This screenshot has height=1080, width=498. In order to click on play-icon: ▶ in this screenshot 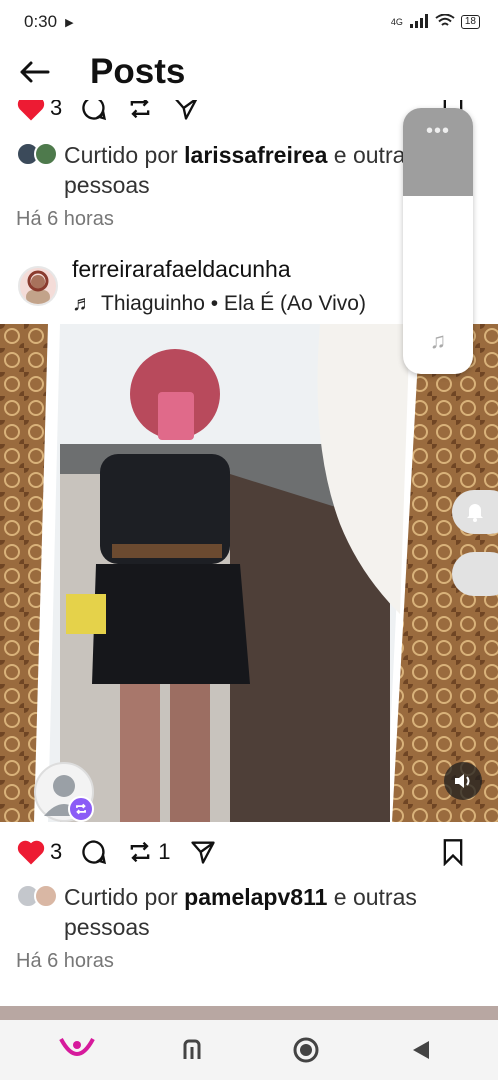, I will do `click(69, 22)`.